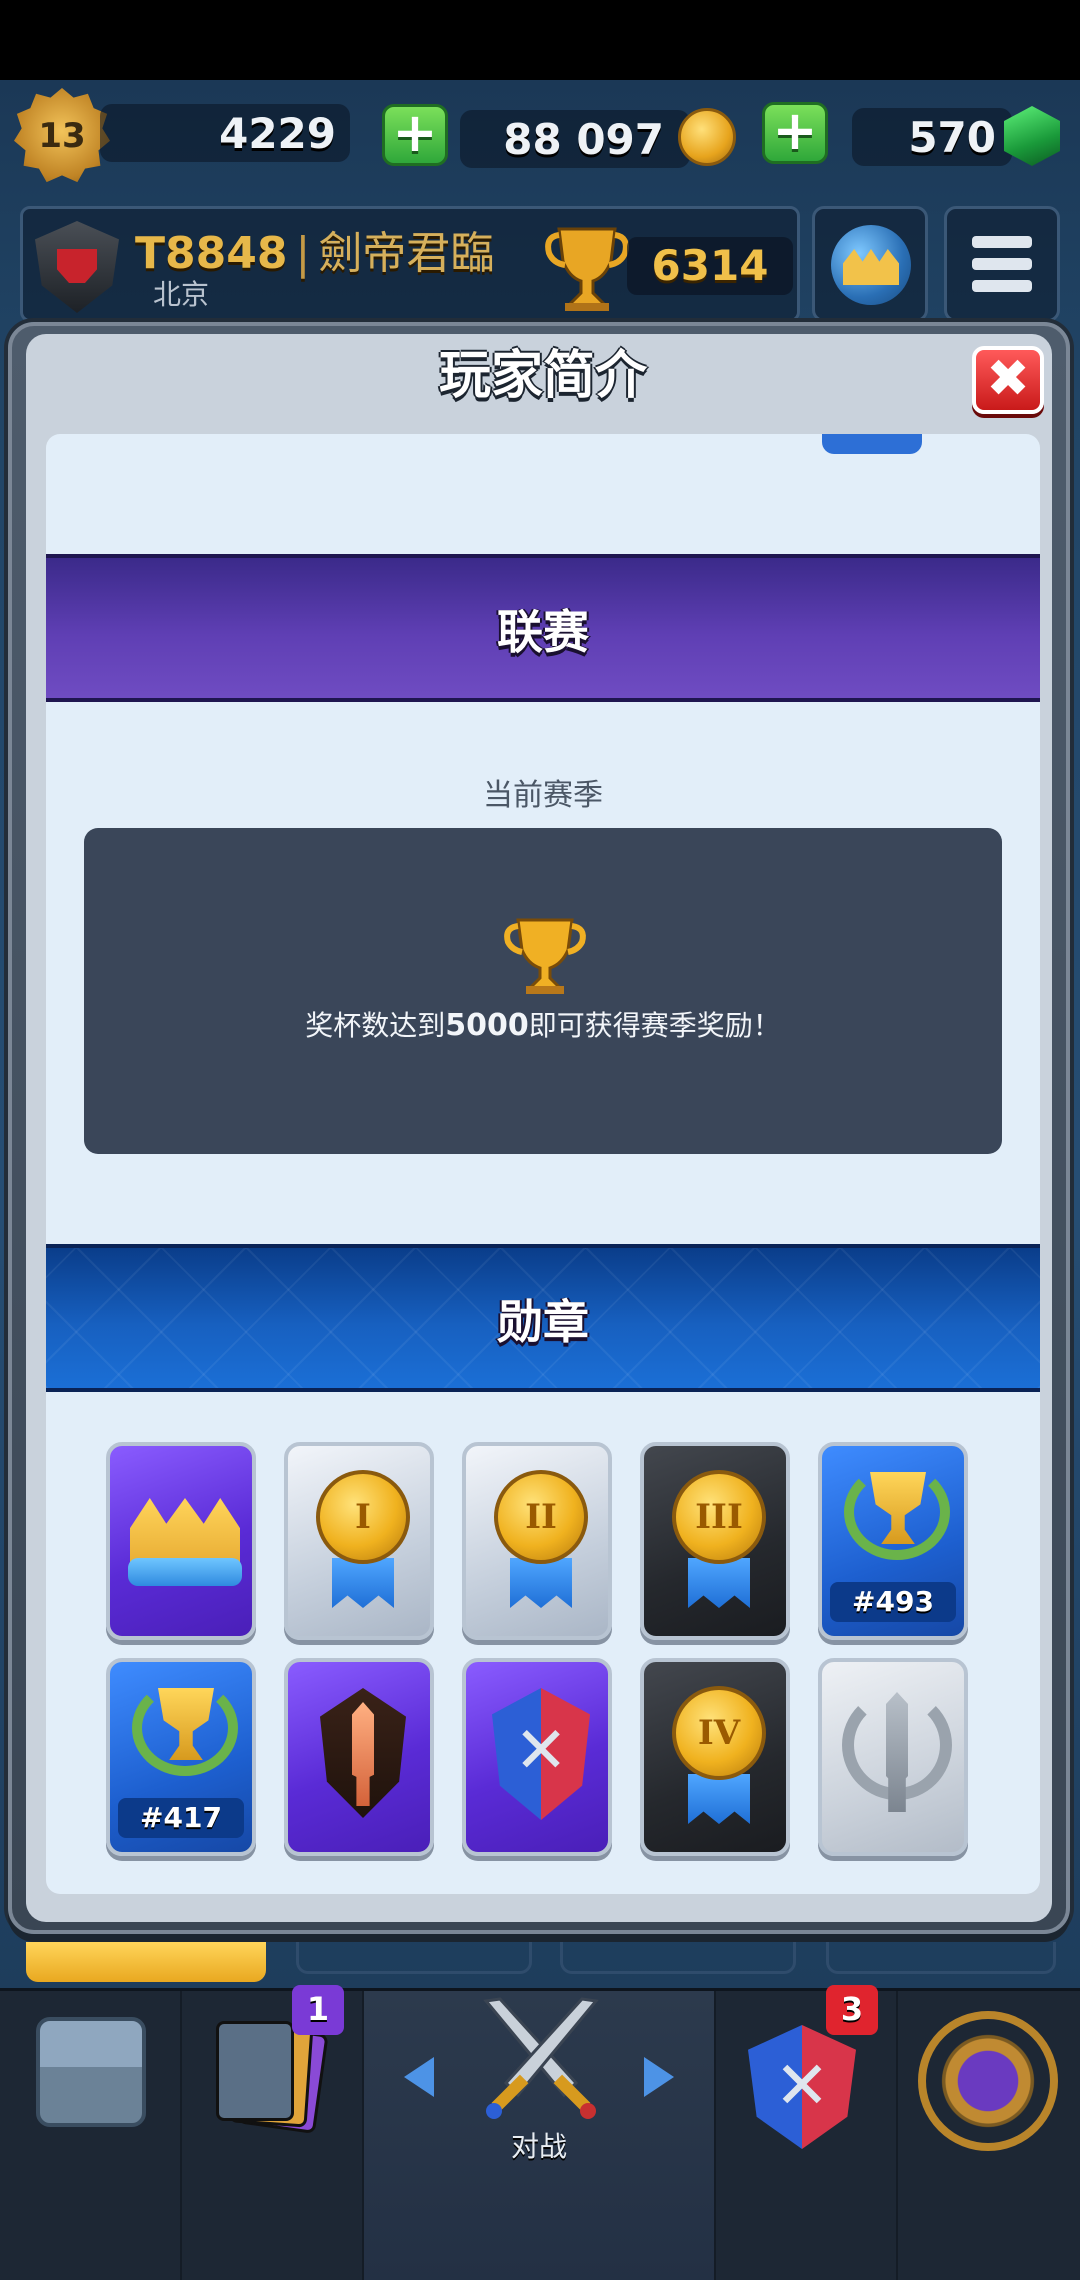 The image size is (1080, 2280). What do you see at coordinates (314, 249) in the screenshot?
I see `player-name-line: T8848 | 劍帝君臨` at bounding box center [314, 249].